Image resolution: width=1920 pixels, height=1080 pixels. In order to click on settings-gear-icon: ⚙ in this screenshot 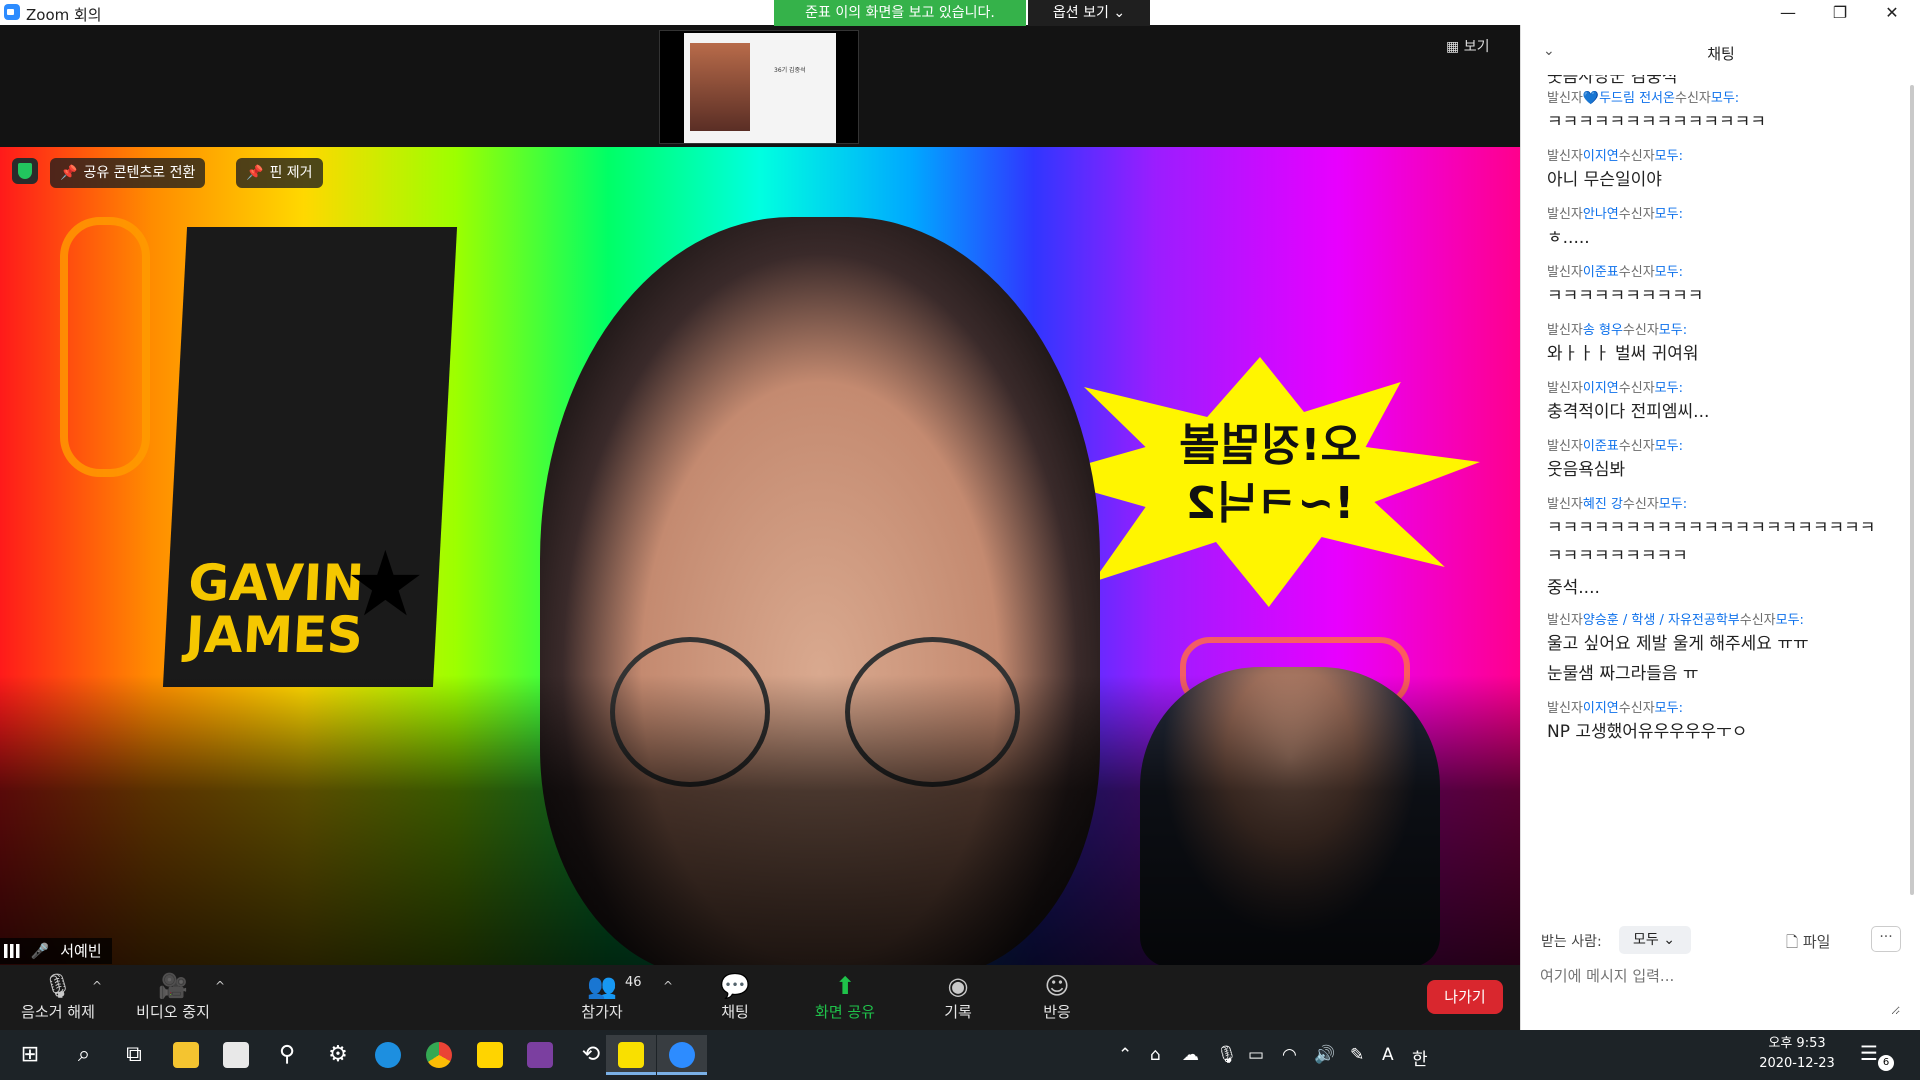, I will do `click(338, 1055)`.